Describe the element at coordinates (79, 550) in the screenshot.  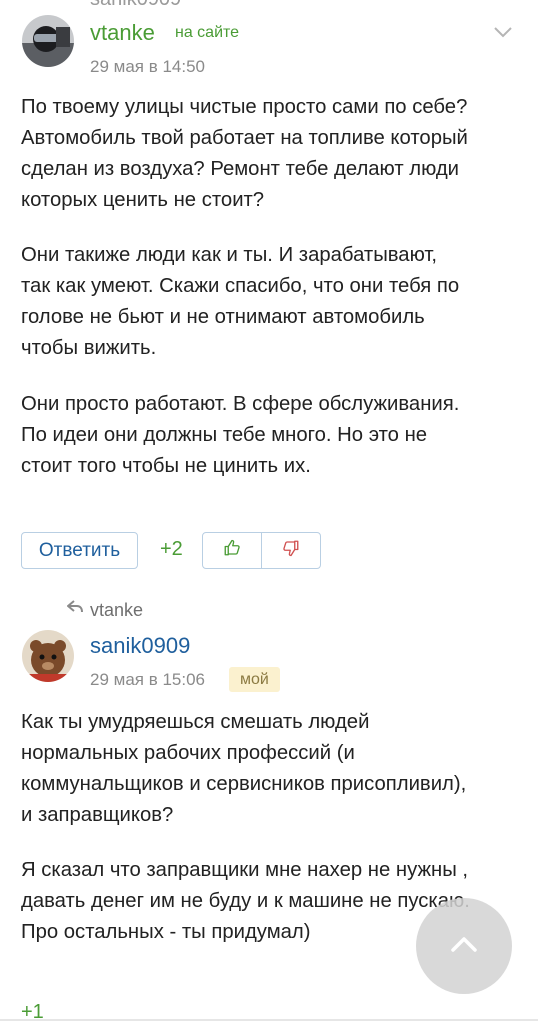
I see `reply-button: Ответить` at that location.